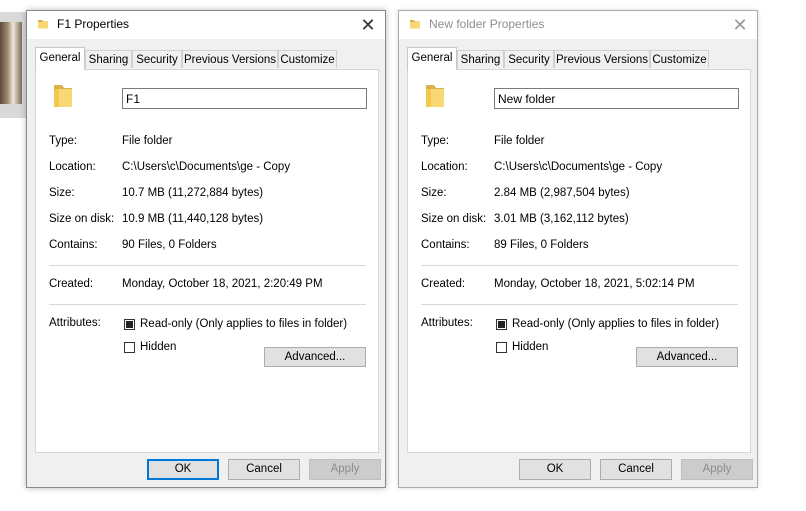 The height and width of the screenshot is (511, 806). I want to click on title-bar: New folder Properties ✕, so click(578, 25).